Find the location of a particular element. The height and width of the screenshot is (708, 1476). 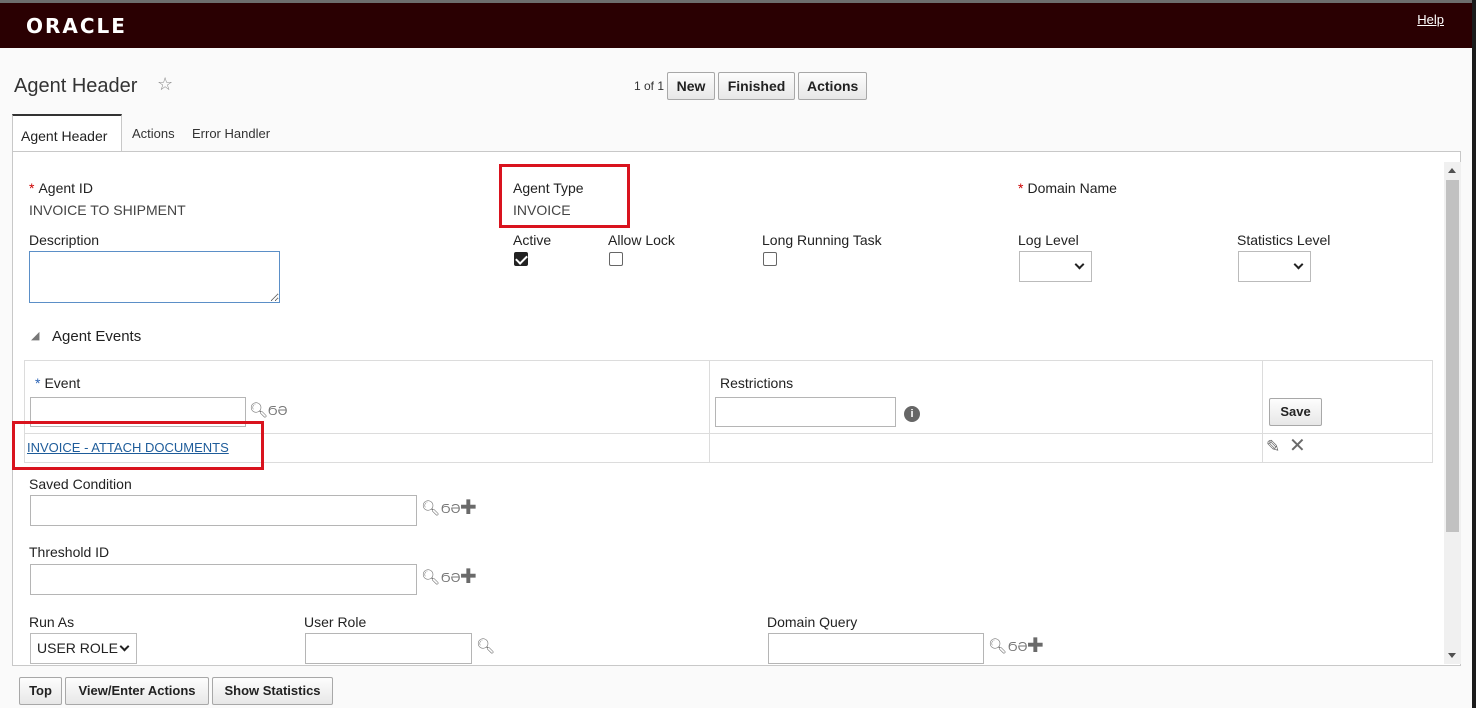

show-statistics-button: Show Statistics is located at coordinates (272, 691).